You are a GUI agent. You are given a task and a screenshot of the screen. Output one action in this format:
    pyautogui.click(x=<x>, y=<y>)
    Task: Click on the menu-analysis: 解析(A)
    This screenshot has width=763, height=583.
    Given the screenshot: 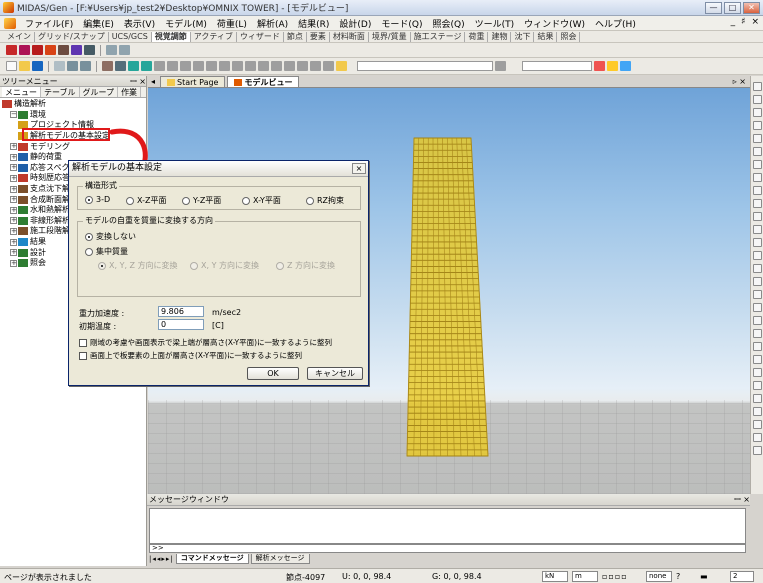 What is the action you would take?
    pyautogui.click(x=272, y=23)
    